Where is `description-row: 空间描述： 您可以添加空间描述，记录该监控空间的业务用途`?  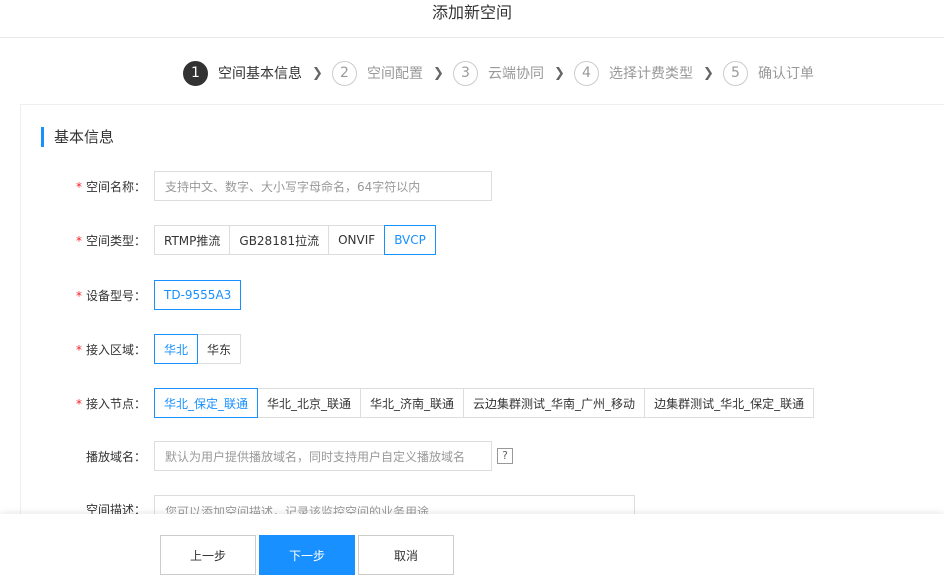 description-row: 空间描述： 您可以添加空间描述，记录该监控空间的业务用途 is located at coordinates (328, 504).